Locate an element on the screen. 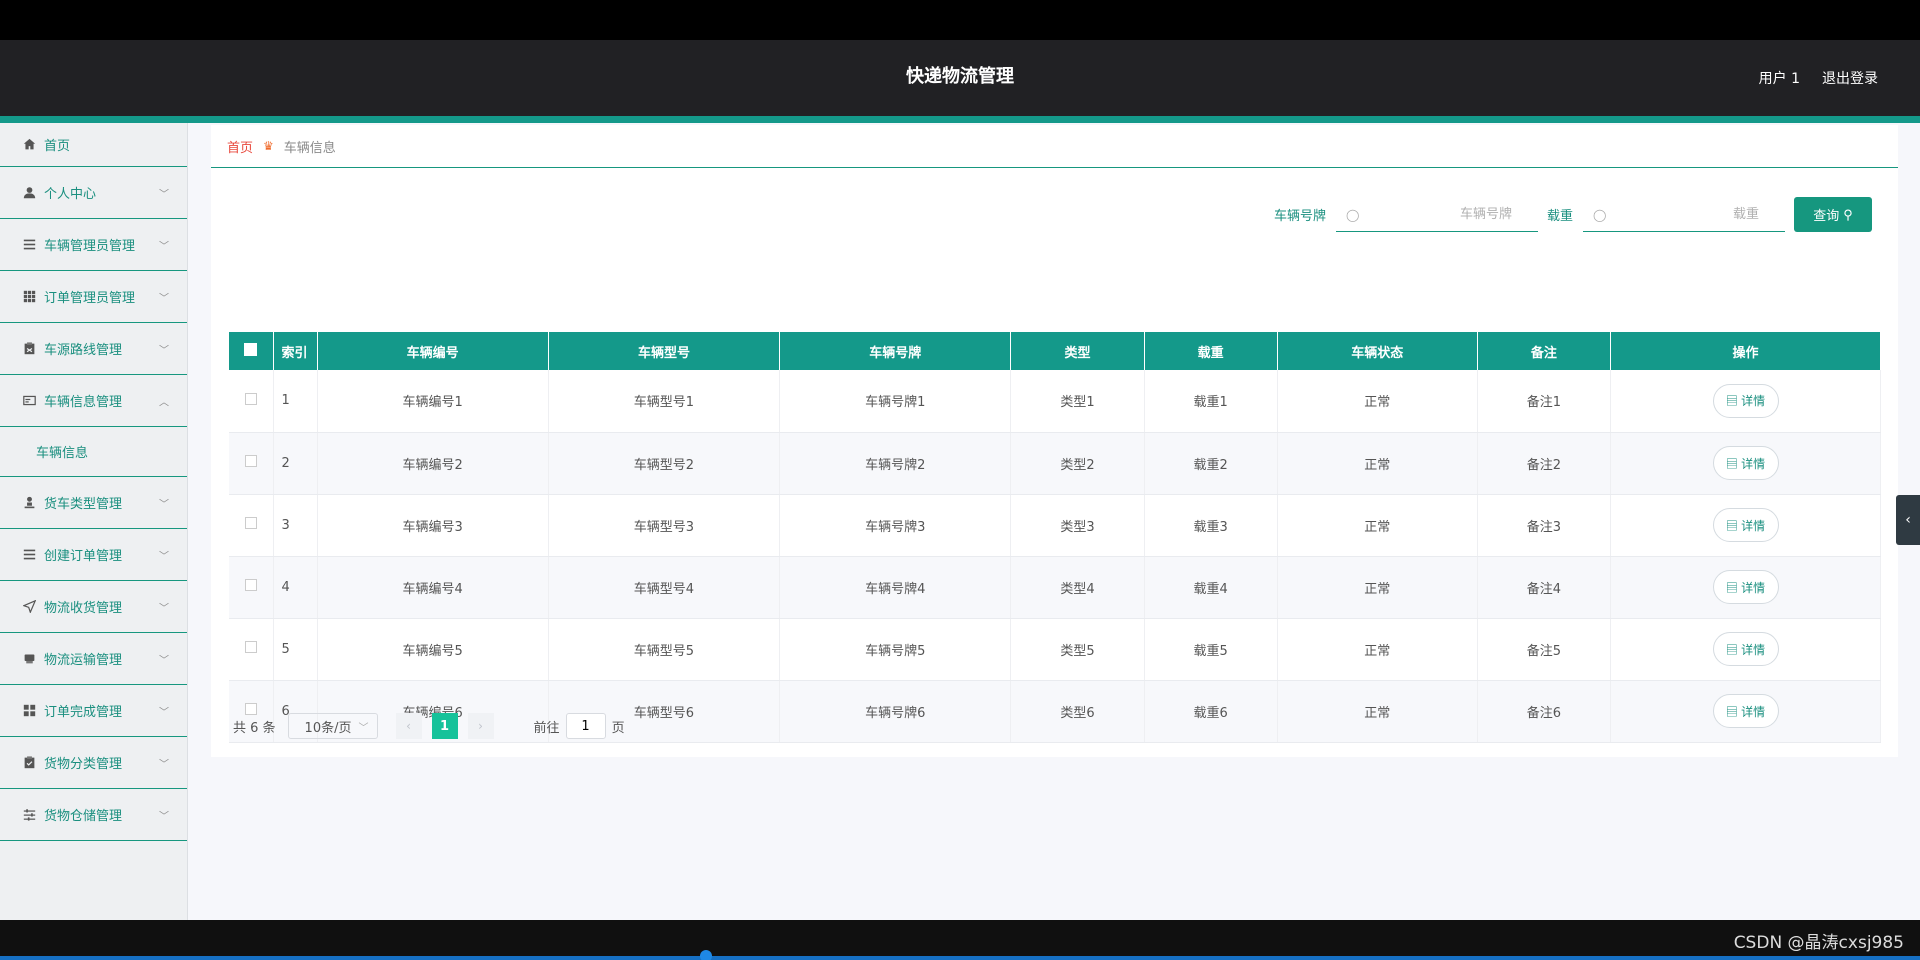 The height and width of the screenshot is (960, 1920). cell-plate: 车辆号牌1 is located at coordinates (895, 401).